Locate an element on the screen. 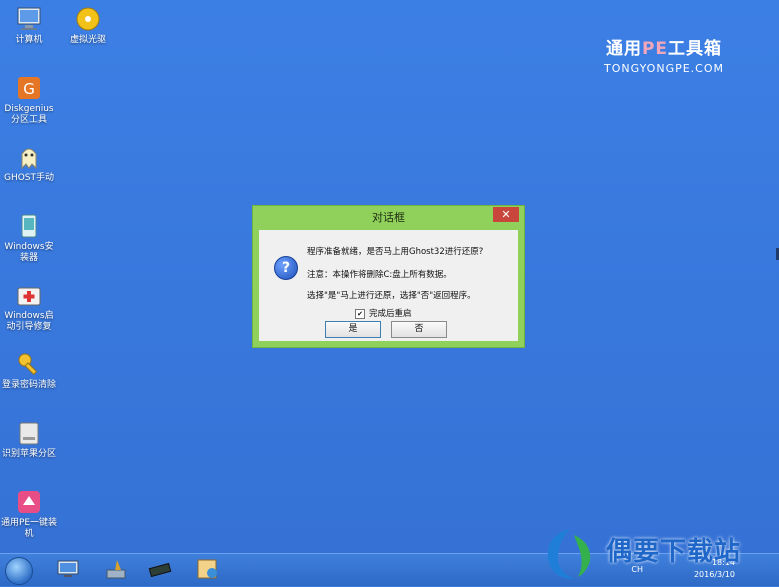 This screenshot has height=587, width=779. desktop-icon-label: Diskgenius分区工具 is located at coordinates (29, 114).